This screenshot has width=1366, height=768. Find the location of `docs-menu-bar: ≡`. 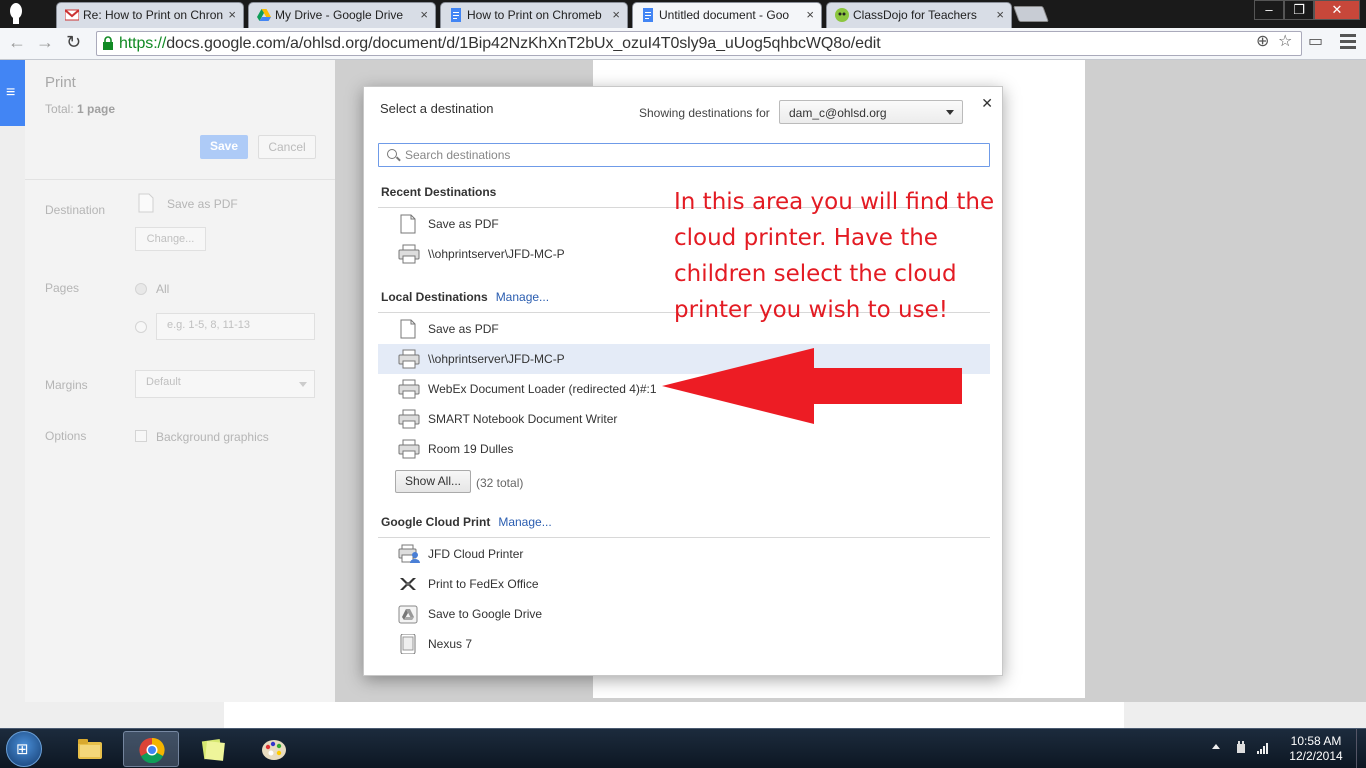

docs-menu-bar: ≡ is located at coordinates (12, 93).